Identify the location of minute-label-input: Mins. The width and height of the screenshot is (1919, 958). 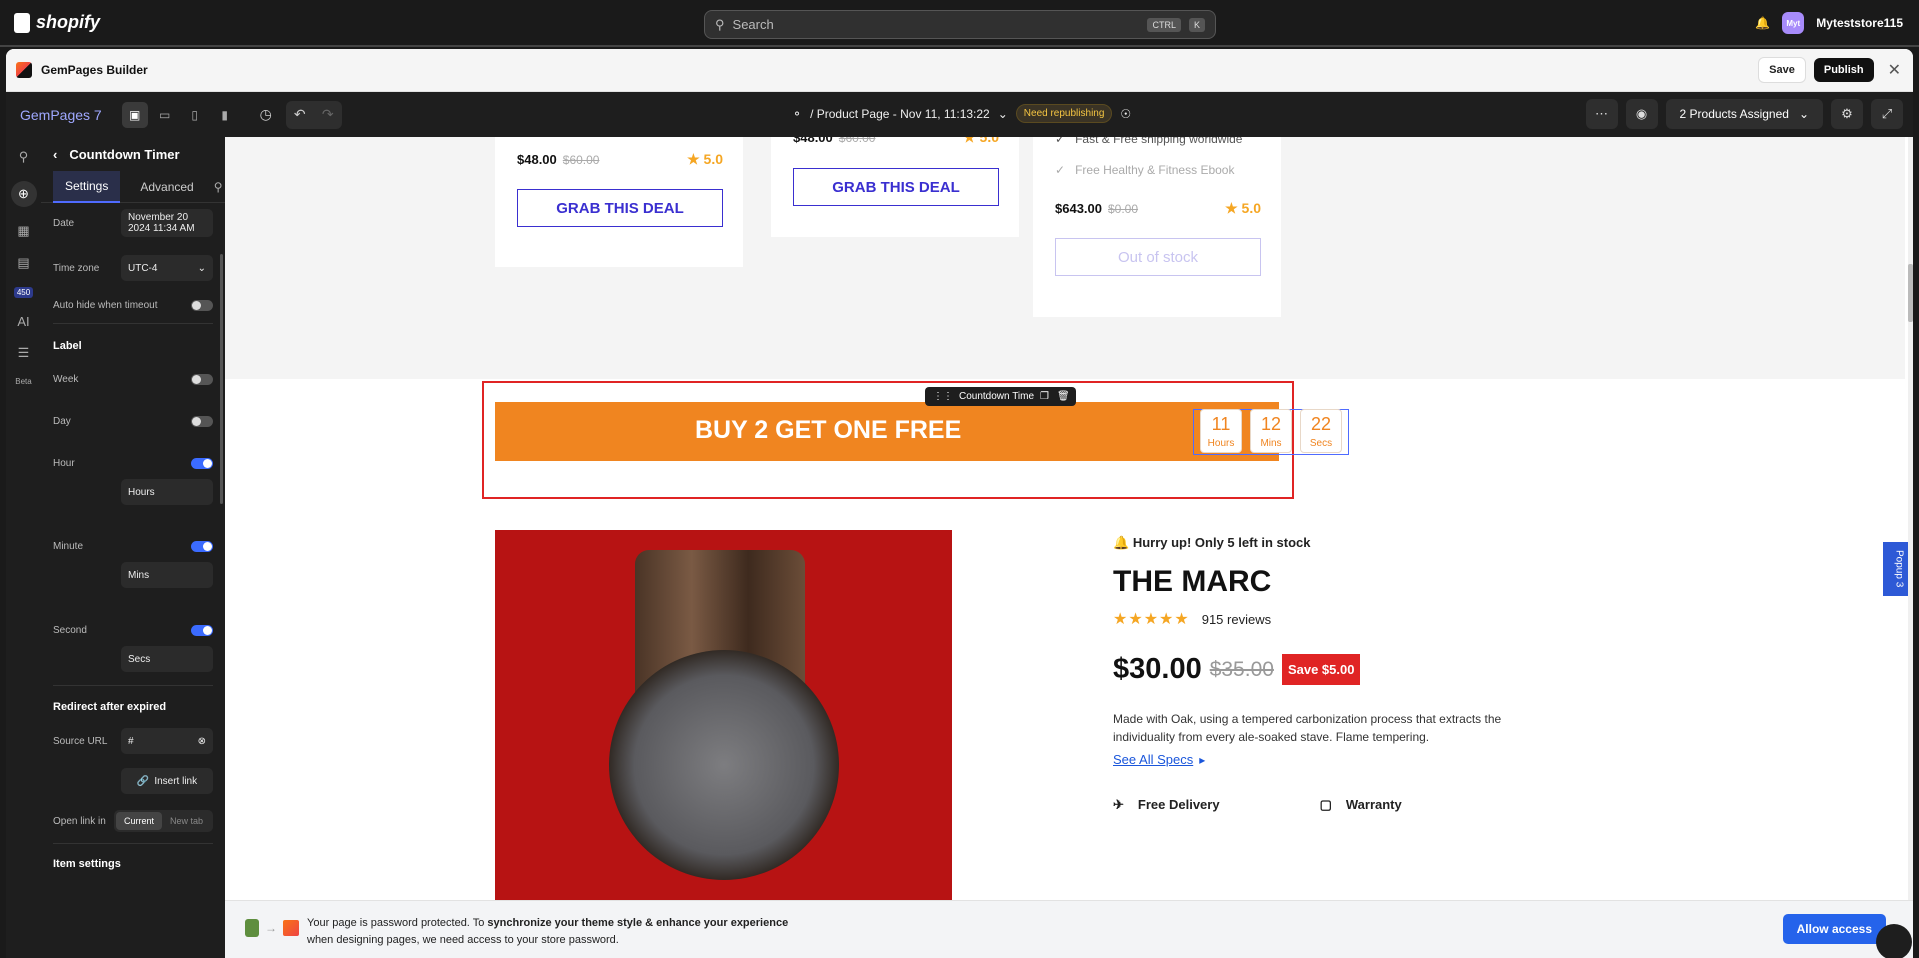
(167, 575).